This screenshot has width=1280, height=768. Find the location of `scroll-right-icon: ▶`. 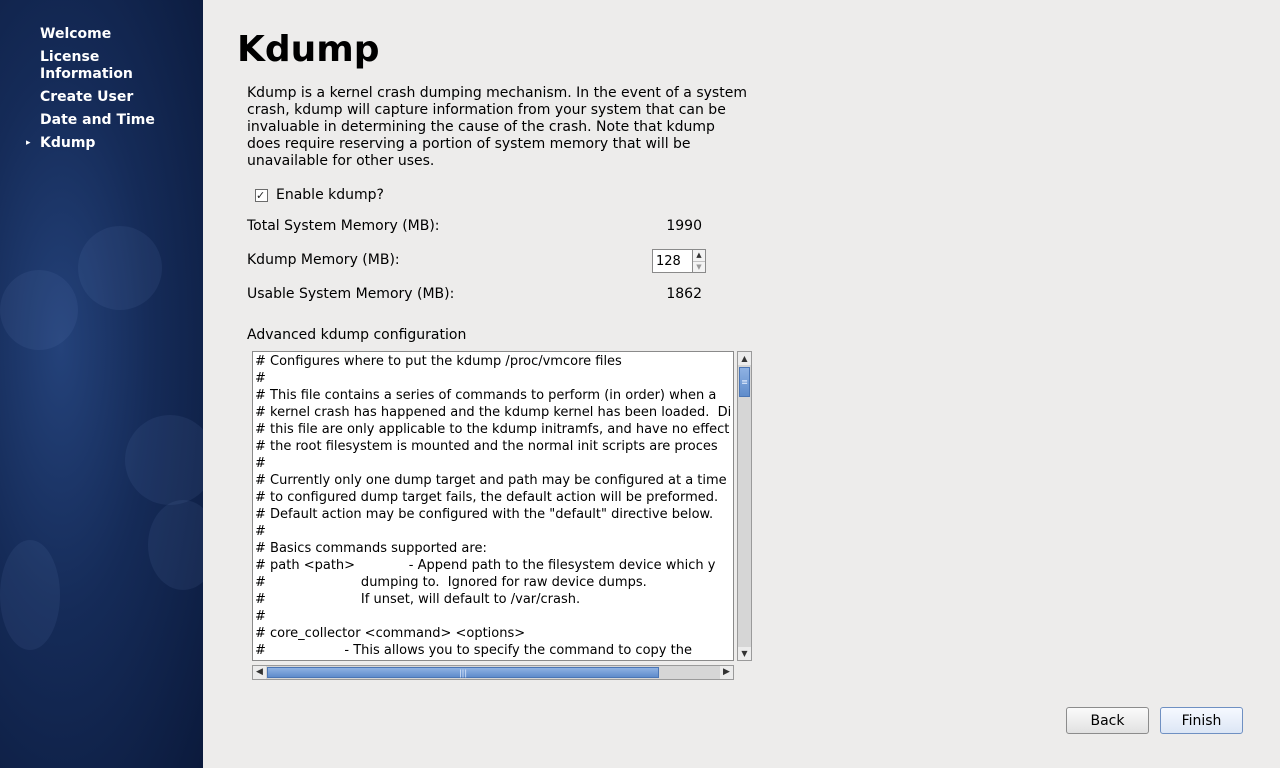

scroll-right-icon: ▶ is located at coordinates (726, 672).